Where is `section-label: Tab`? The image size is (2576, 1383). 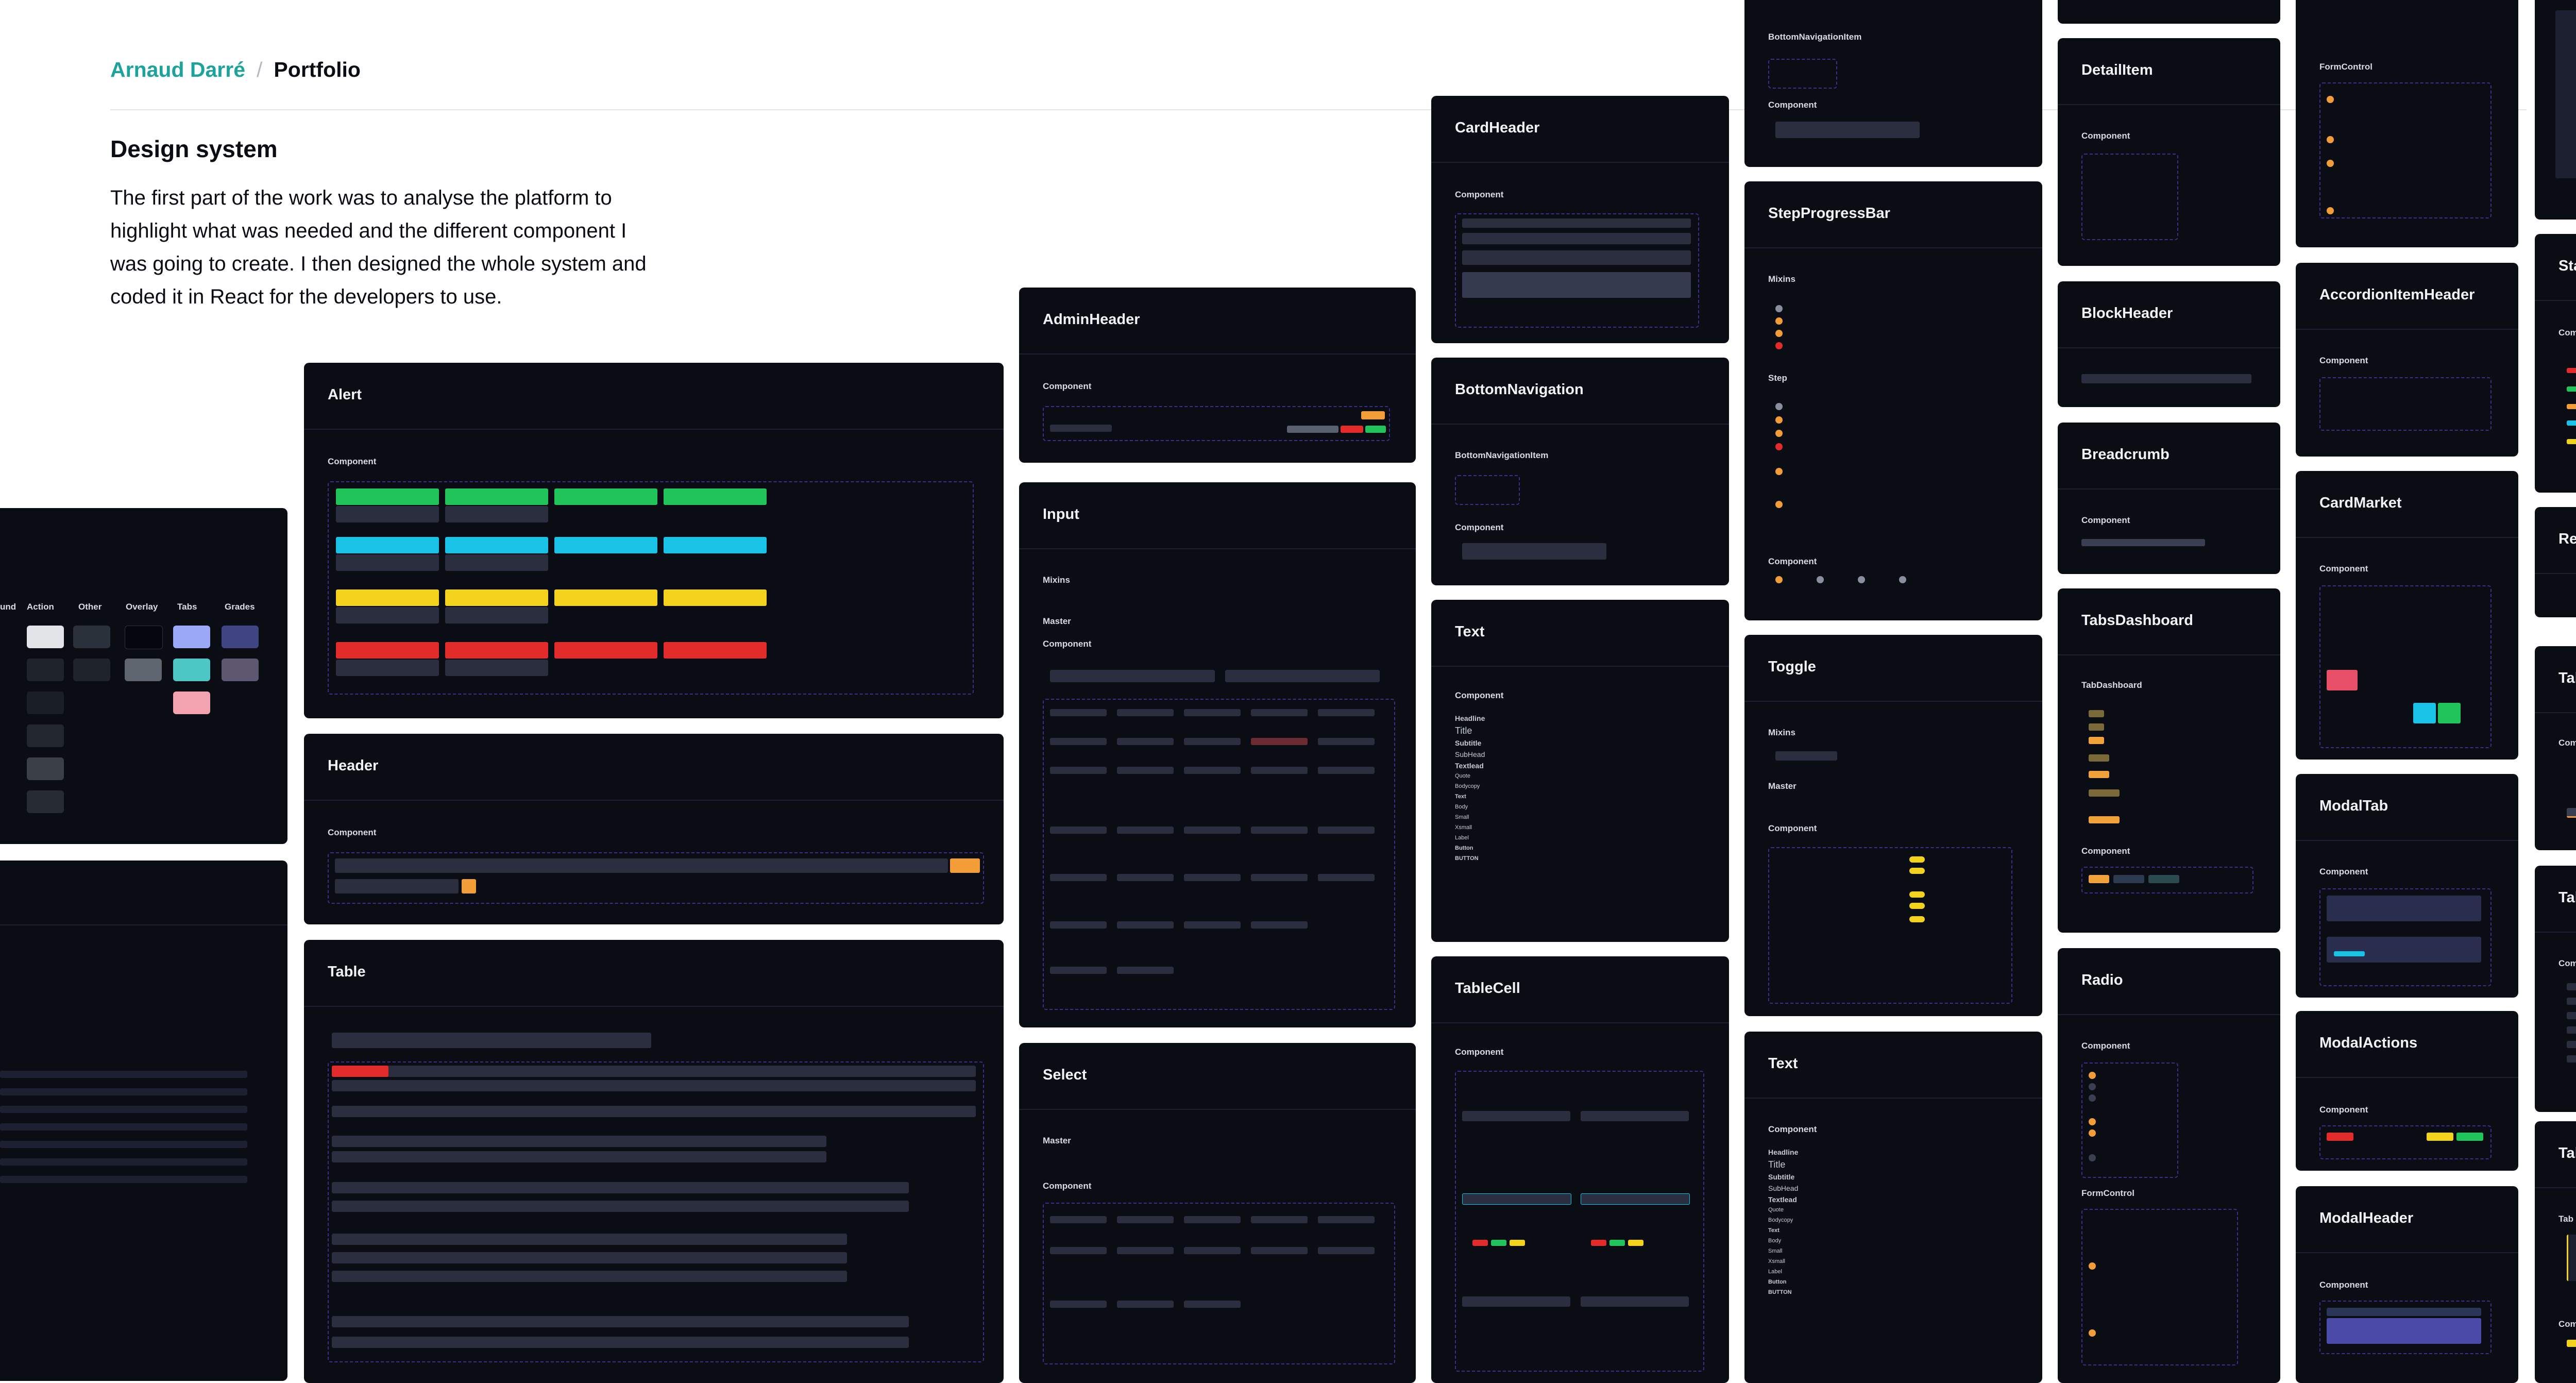 section-label: Tab is located at coordinates (2565, 1219).